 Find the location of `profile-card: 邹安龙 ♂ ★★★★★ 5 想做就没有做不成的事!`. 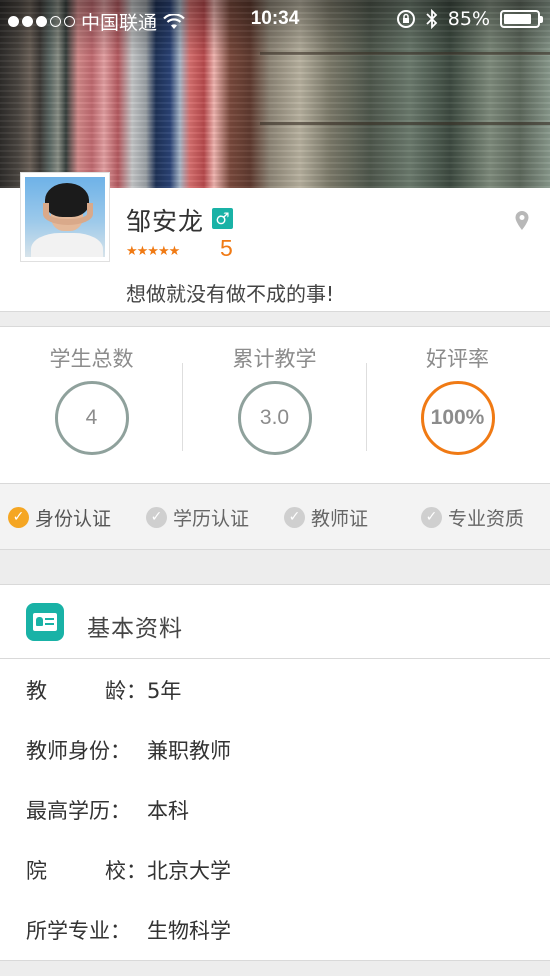

profile-card: 邹安龙 ♂ ★★★★★ 5 想做就没有做不成的事! is located at coordinates (275, 242).